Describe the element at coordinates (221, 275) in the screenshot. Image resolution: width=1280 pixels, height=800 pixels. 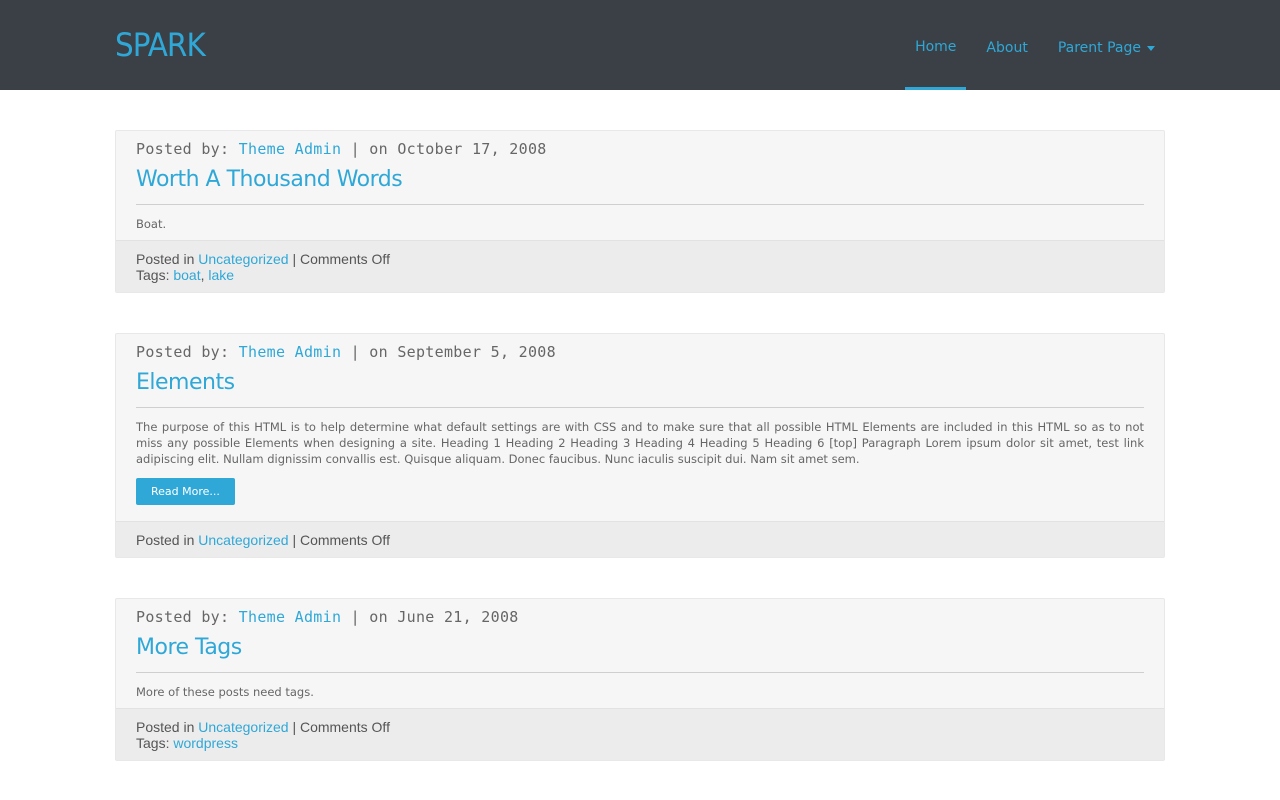
I see `tag-link: lake` at that location.